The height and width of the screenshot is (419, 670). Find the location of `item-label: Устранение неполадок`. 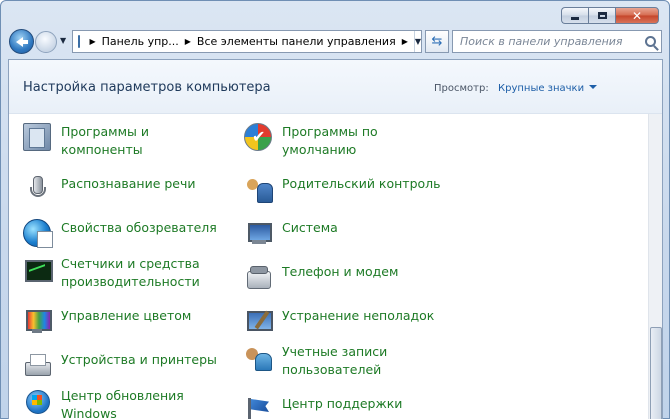

item-label: Устранение неполадок is located at coordinates (358, 315).